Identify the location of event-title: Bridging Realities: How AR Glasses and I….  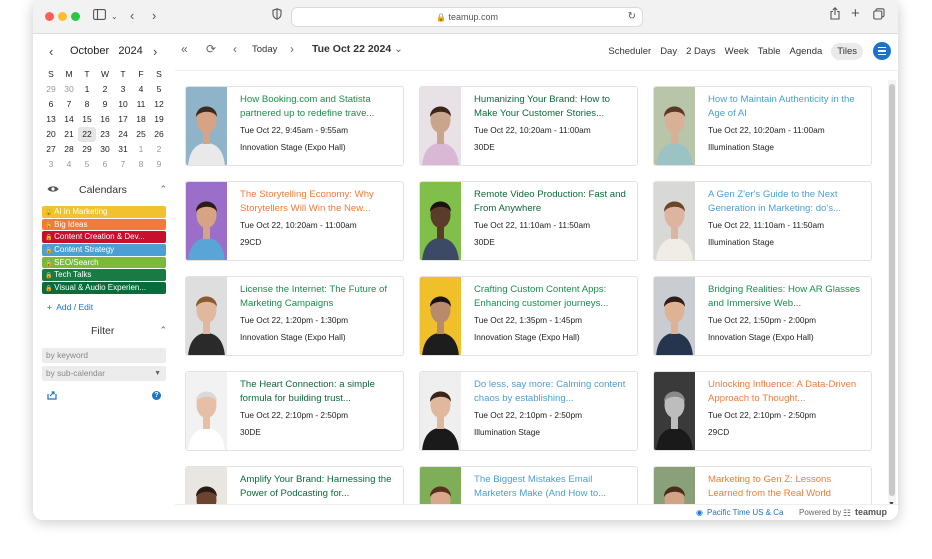
(787, 297).